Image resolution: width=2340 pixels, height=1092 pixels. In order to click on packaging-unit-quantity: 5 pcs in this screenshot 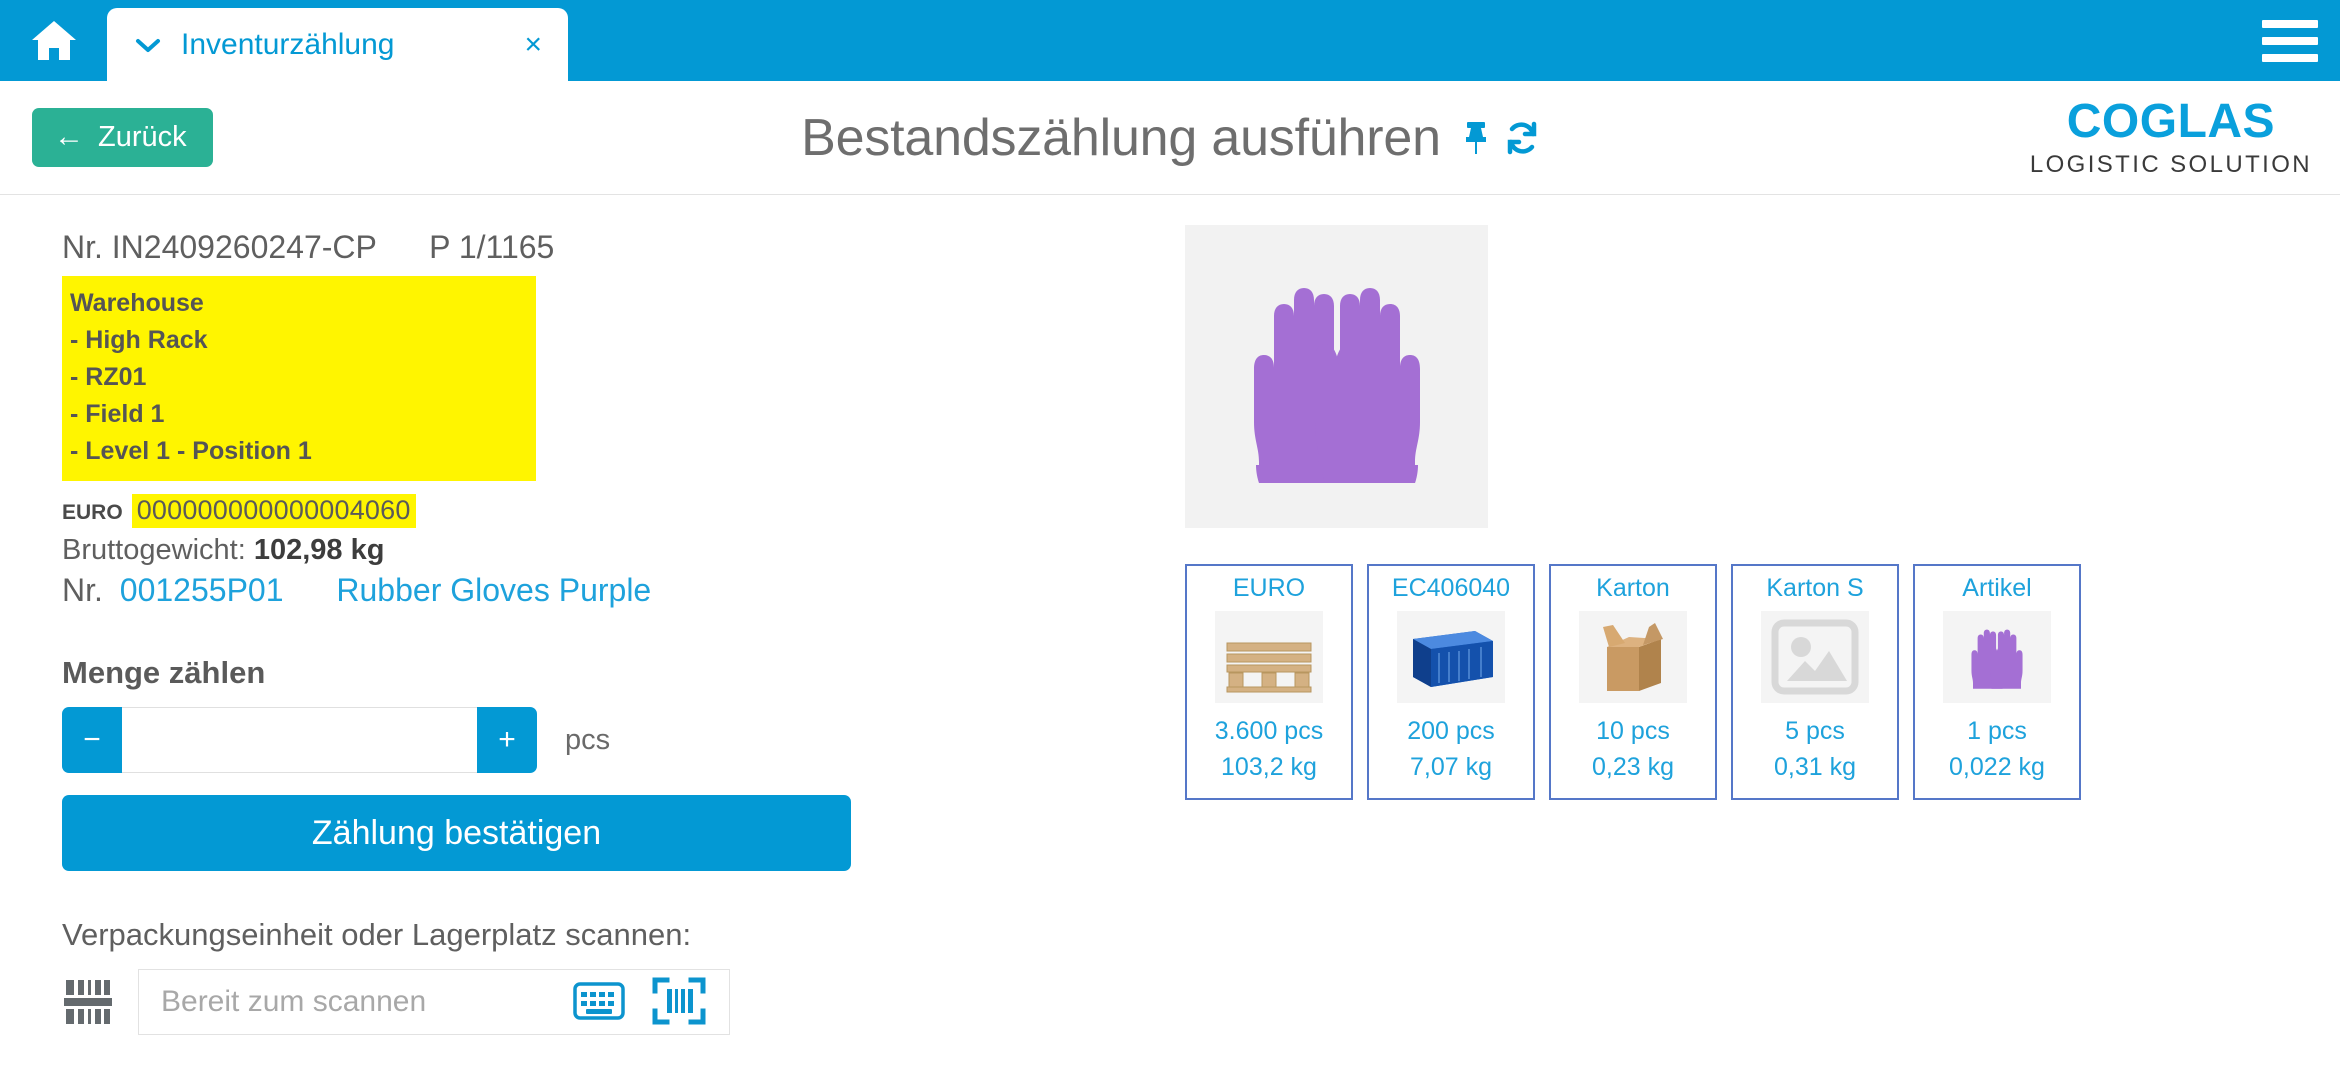, I will do `click(1815, 731)`.